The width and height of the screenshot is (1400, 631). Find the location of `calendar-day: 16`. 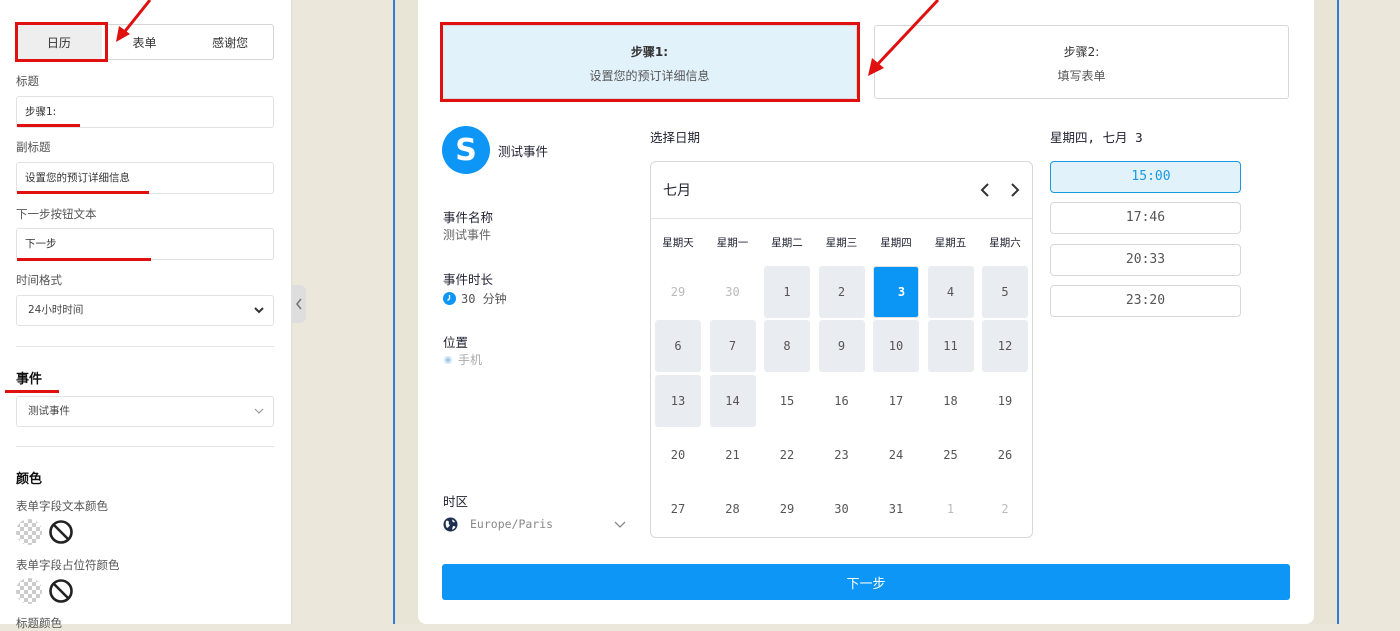

calendar-day: 16 is located at coordinates (841, 401).